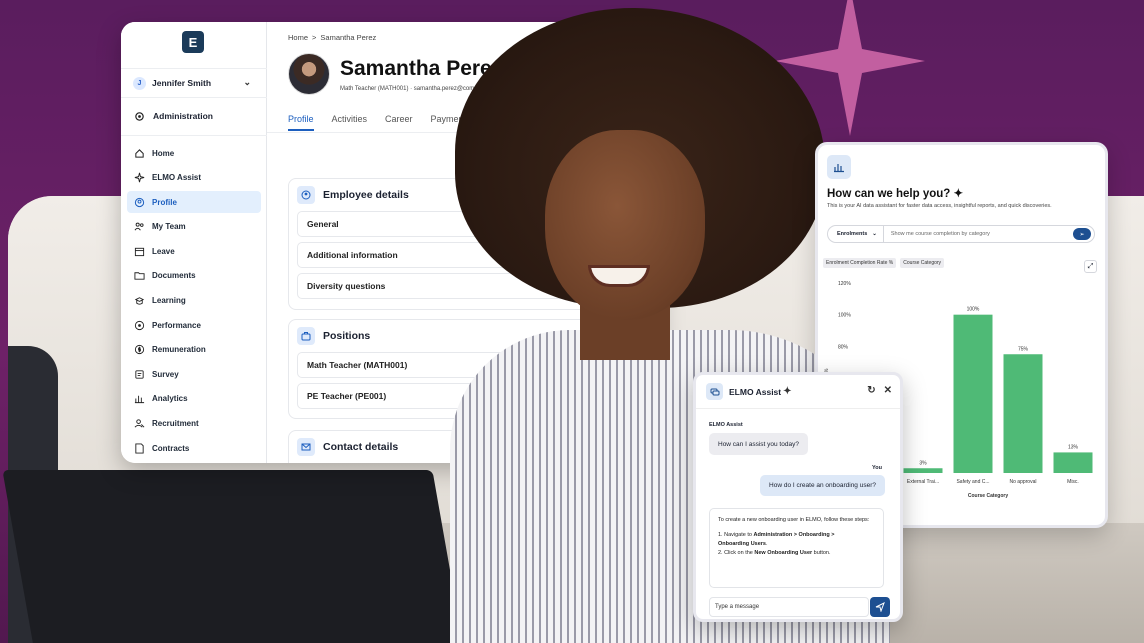 This screenshot has width=1144, height=643. Describe the element at coordinates (179, 350) in the screenshot. I see `sidebar-item-label: Remuneration` at that location.